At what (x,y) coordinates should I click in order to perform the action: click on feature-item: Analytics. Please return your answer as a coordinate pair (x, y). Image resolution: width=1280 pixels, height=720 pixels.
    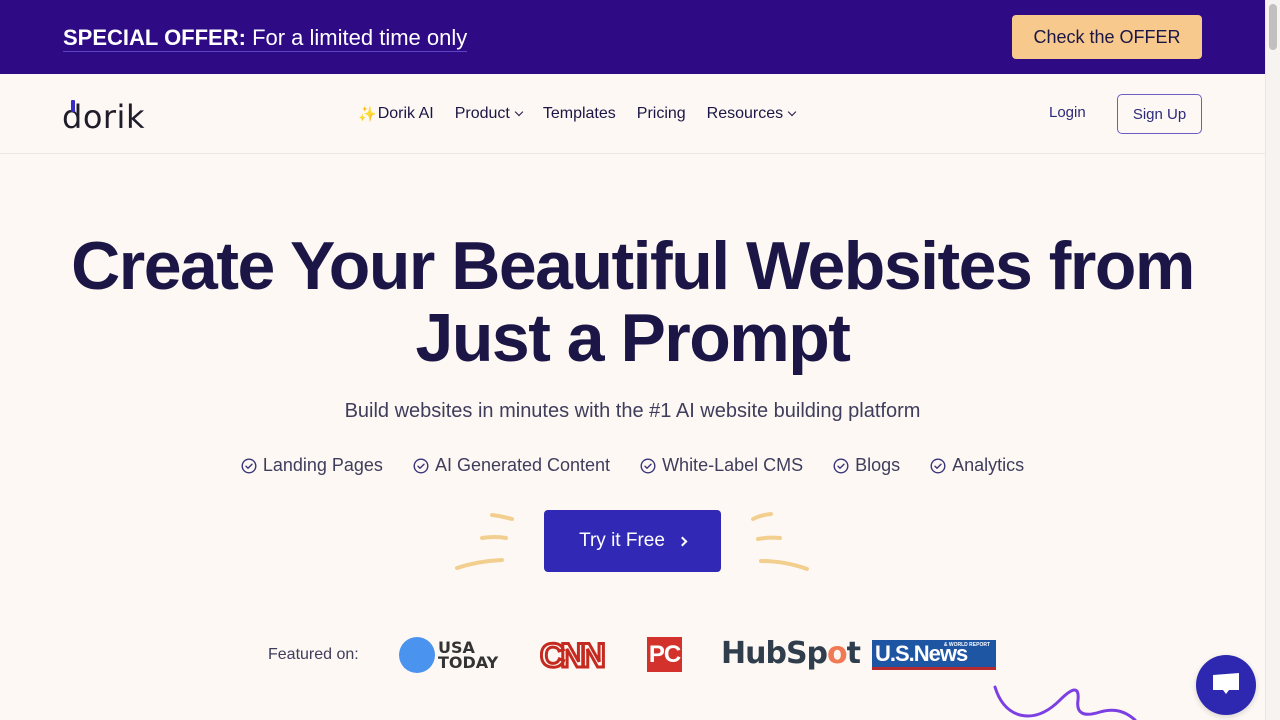
    Looking at the image, I should click on (977, 465).